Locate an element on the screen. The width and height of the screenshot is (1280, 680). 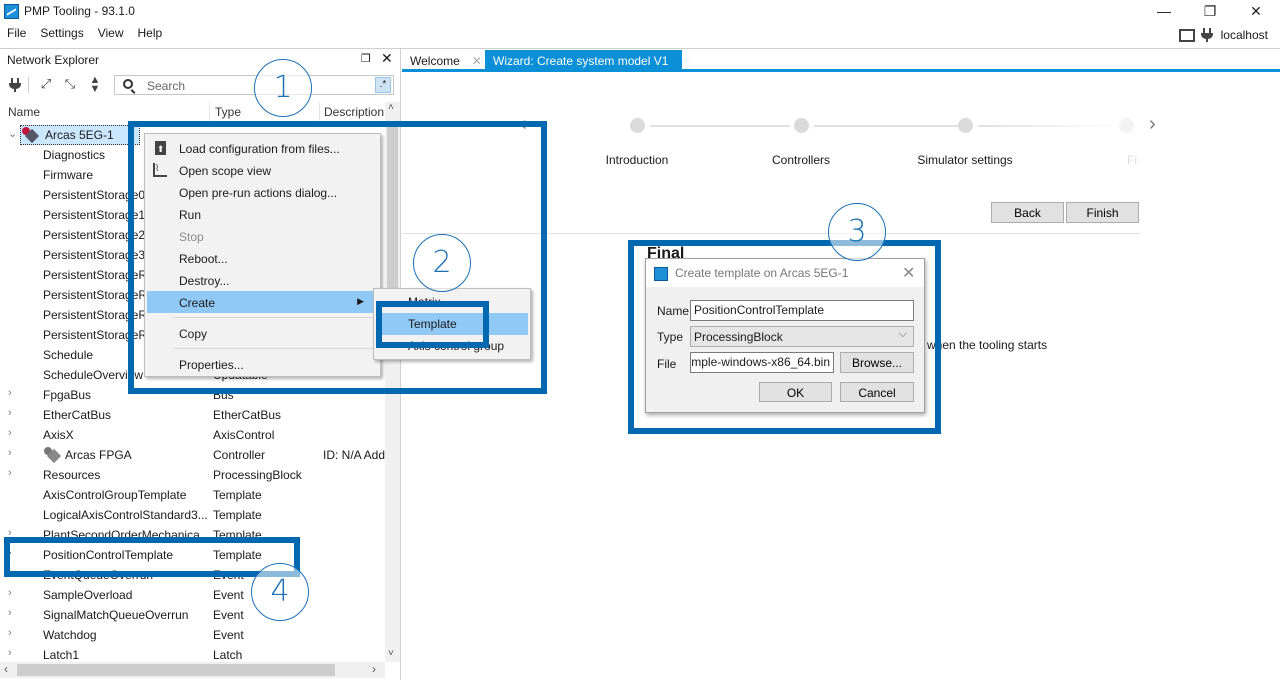
horizontal-scrollbar: ‹ › is located at coordinates (192, 670).